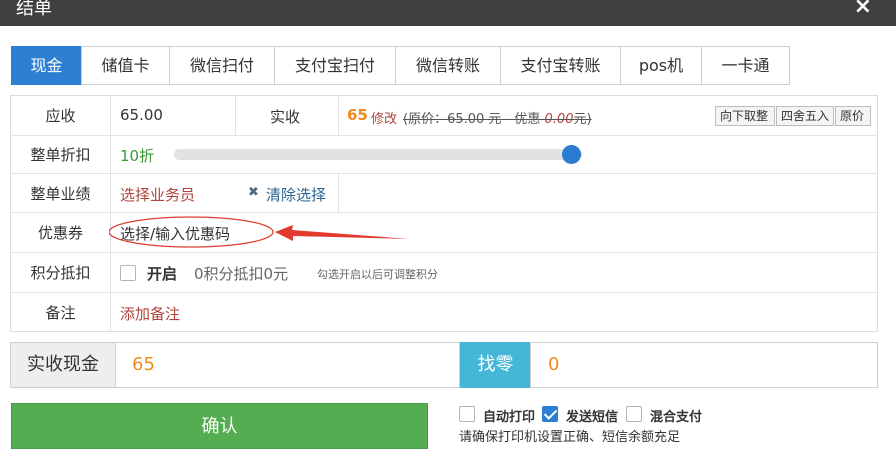  What do you see at coordinates (34, 9) in the screenshot?
I see `dialog-title: 结单` at bounding box center [34, 9].